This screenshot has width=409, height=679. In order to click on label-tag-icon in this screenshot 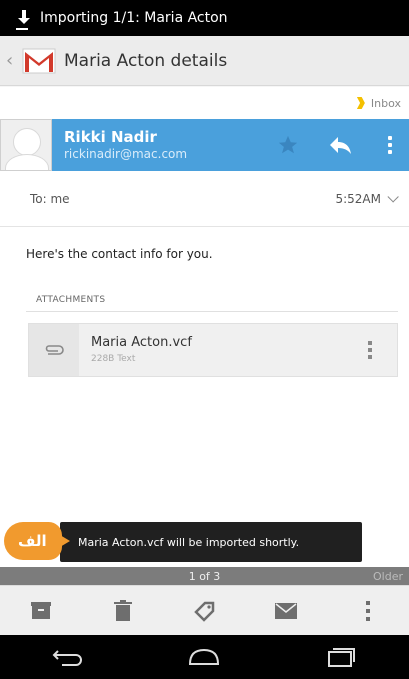, I will do `click(360, 103)`.